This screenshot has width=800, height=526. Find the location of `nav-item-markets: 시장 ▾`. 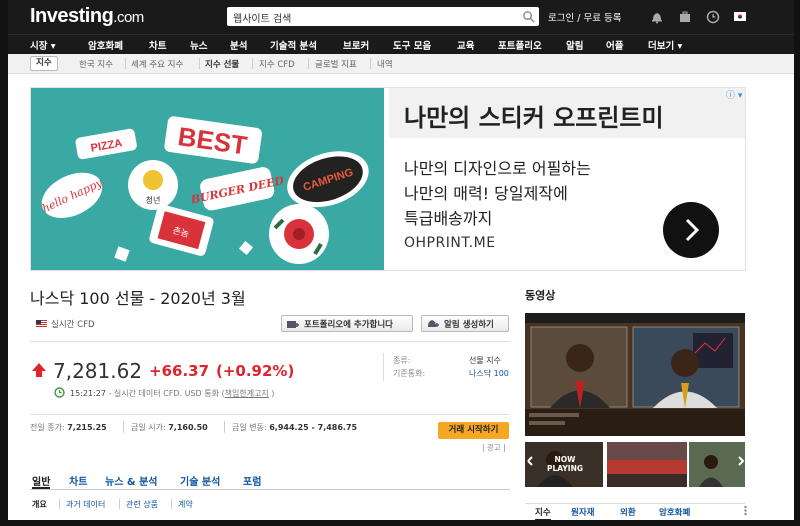

nav-item-markets: 시장 ▾ is located at coordinates (43, 45).